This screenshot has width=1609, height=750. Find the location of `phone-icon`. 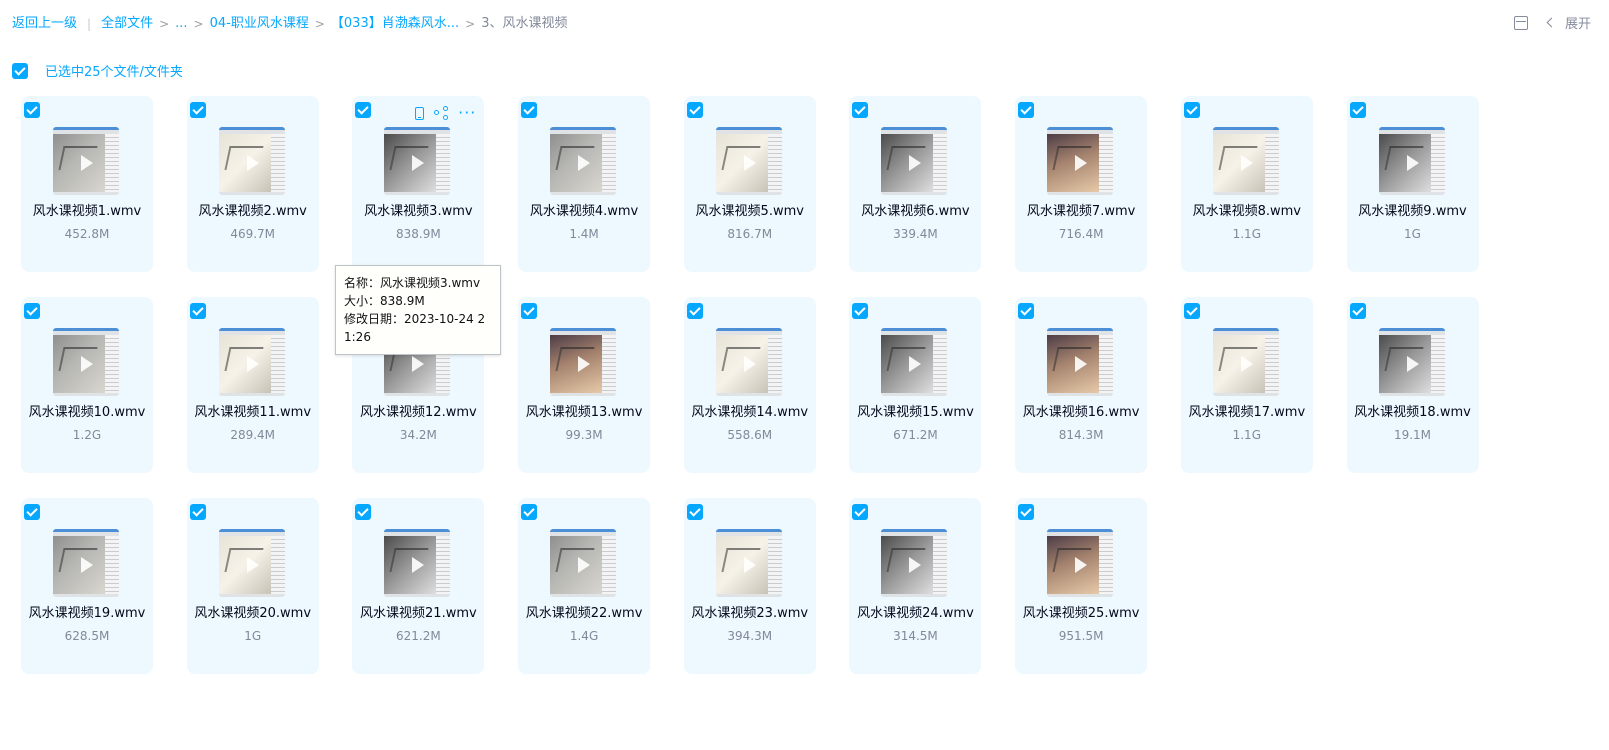

phone-icon is located at coordinates (420, 113).